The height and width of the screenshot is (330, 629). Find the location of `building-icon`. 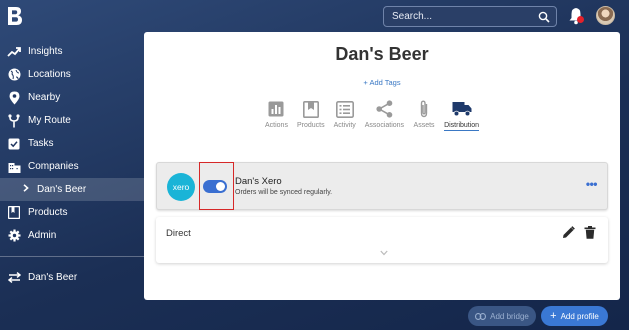

building-icon is located at coordinates (14, 167).